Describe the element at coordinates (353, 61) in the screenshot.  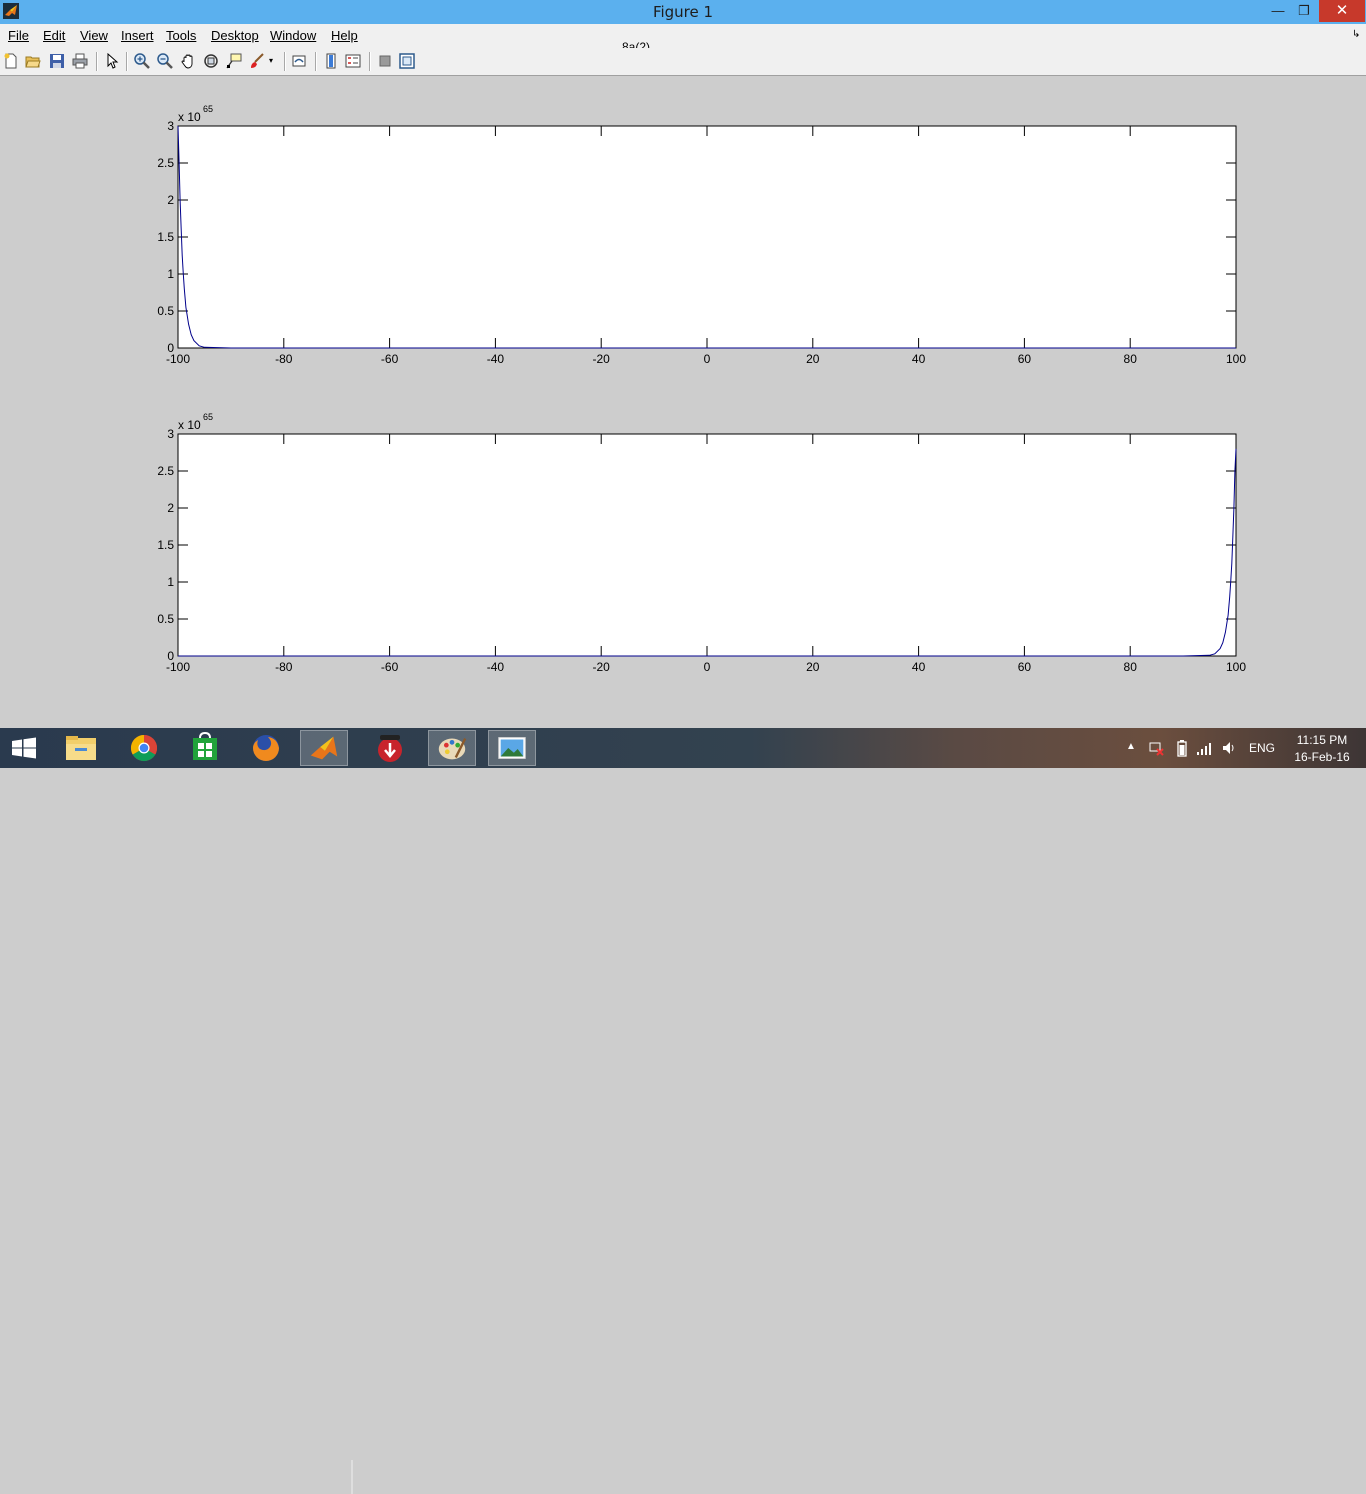
I see `insert-legend-icon` at that location.